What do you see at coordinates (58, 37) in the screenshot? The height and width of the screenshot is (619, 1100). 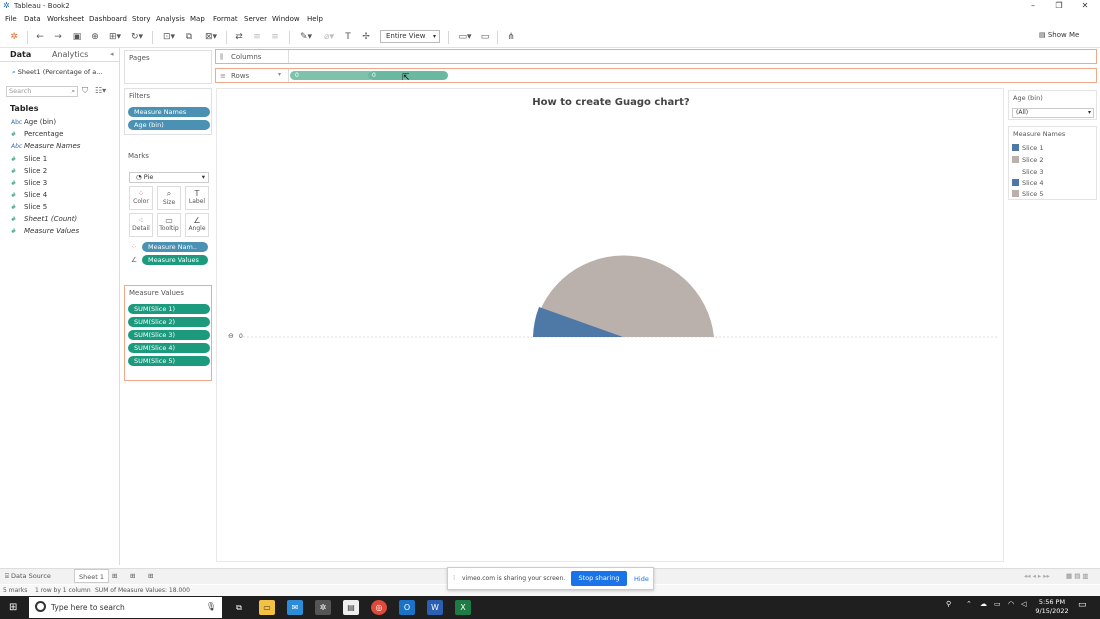 I see `redo-icon: →` at bounding box center [58, 37].